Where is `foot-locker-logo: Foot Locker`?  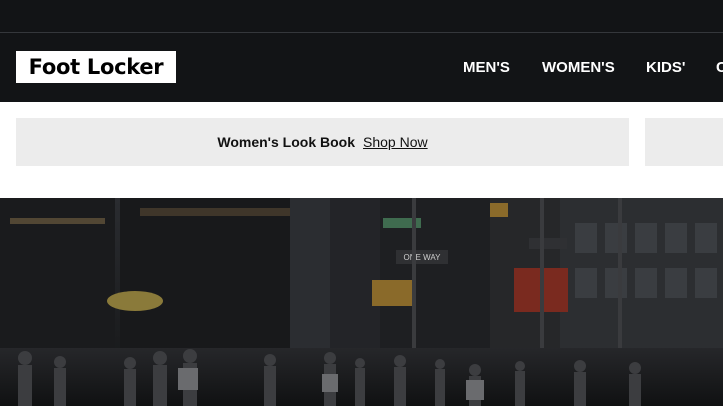 foot-locker-logo: Foot Locker is located at coordinates (96, 67).